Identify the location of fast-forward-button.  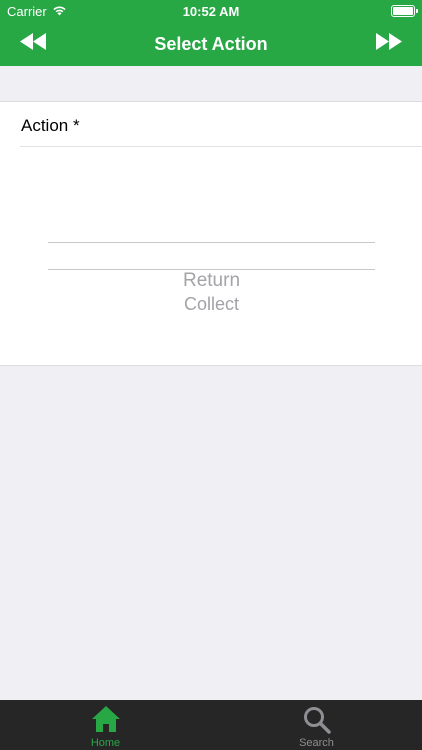
(389, 44).